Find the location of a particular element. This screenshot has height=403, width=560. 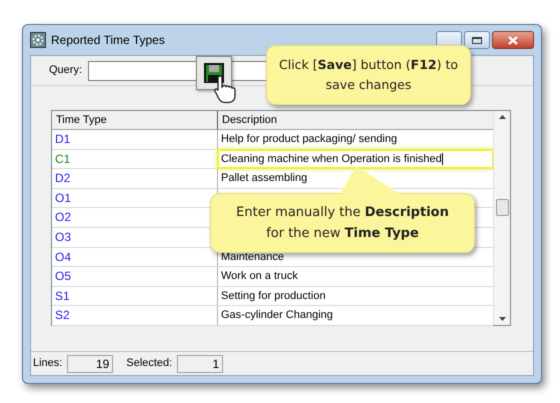

table-cell: Pallet assembling is located at coordinates (264, 178).